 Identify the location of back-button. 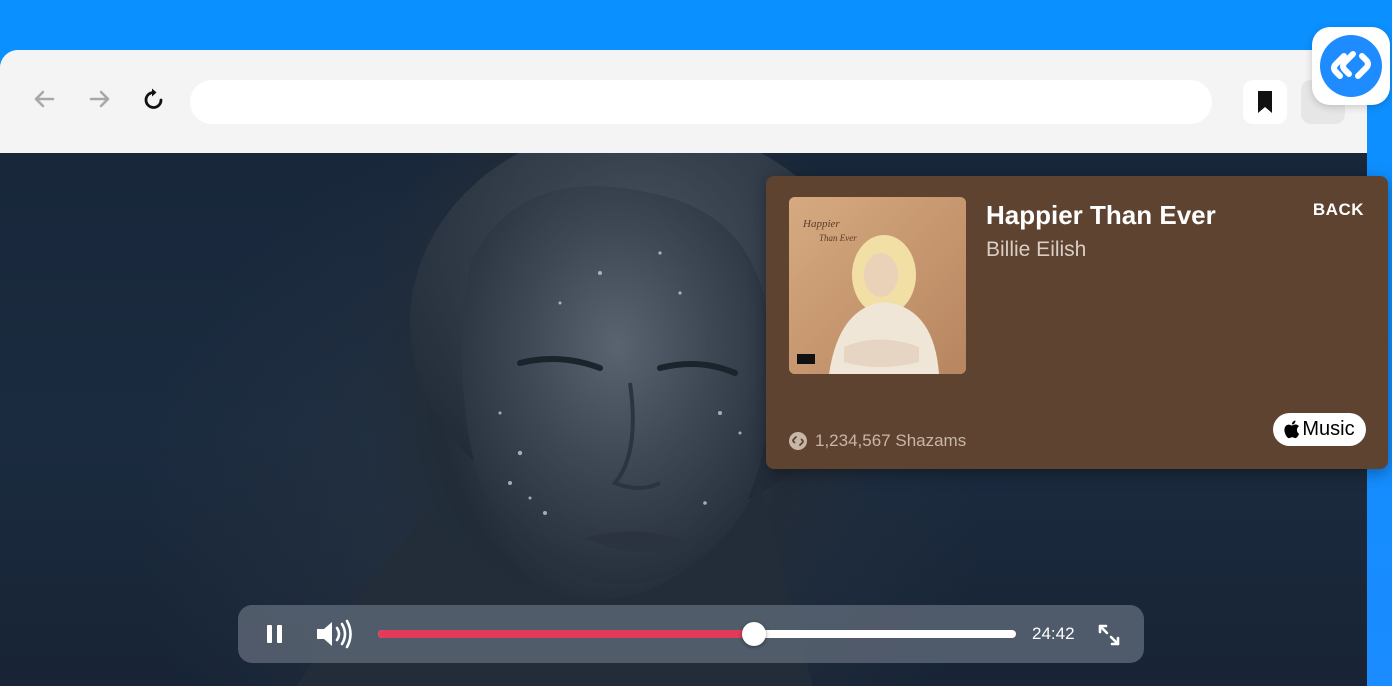
(44, 99).